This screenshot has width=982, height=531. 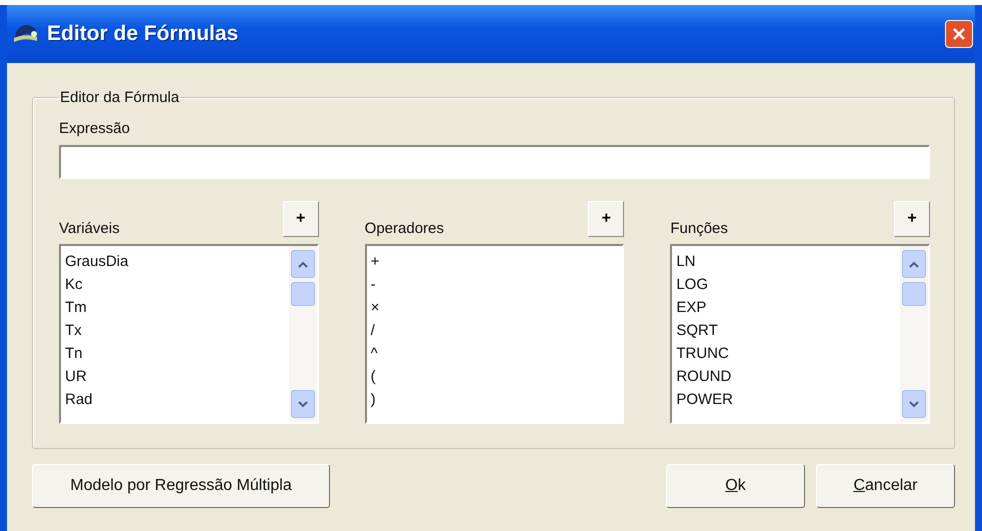 I want to click on cancel-button: Cancelar, so click(x=885, y=486).